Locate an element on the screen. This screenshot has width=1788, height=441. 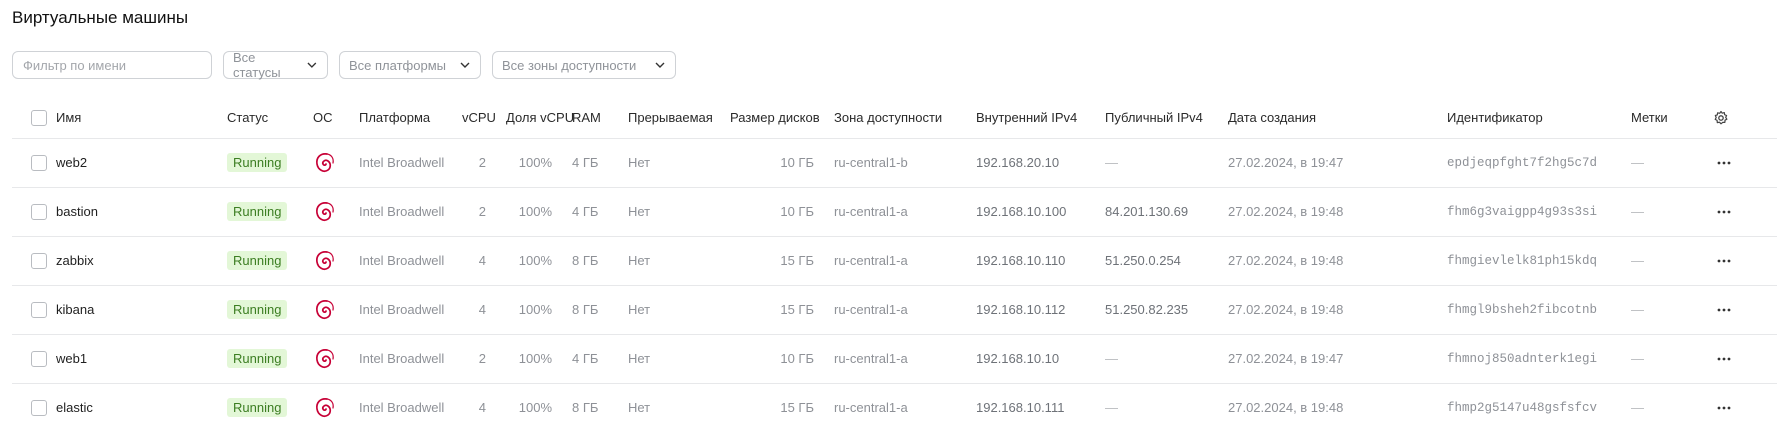
col-header-vcpu-share: Доля vCPU is located at coordinates (538, 118).